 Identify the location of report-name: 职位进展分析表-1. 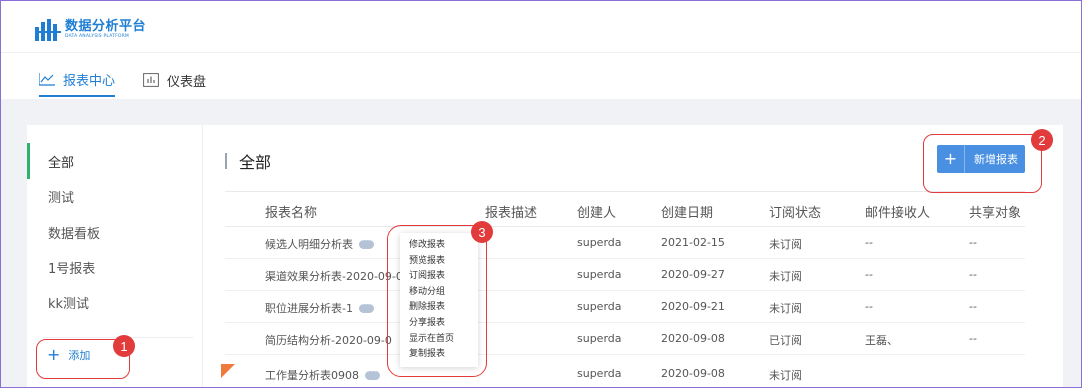
(309, 308).